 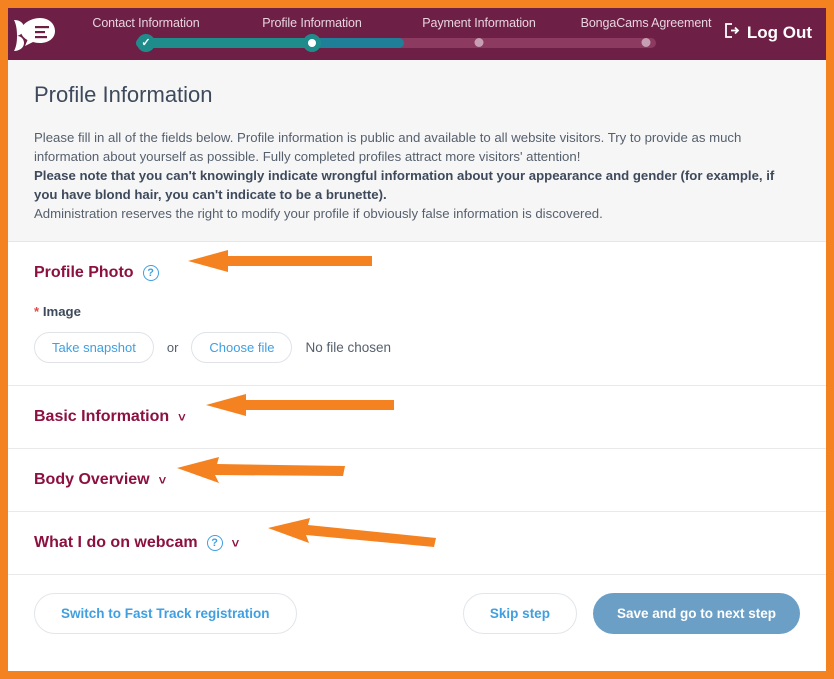 I want to click on section-body-overview: Body Overview ˅, so click(x=417, y=480).